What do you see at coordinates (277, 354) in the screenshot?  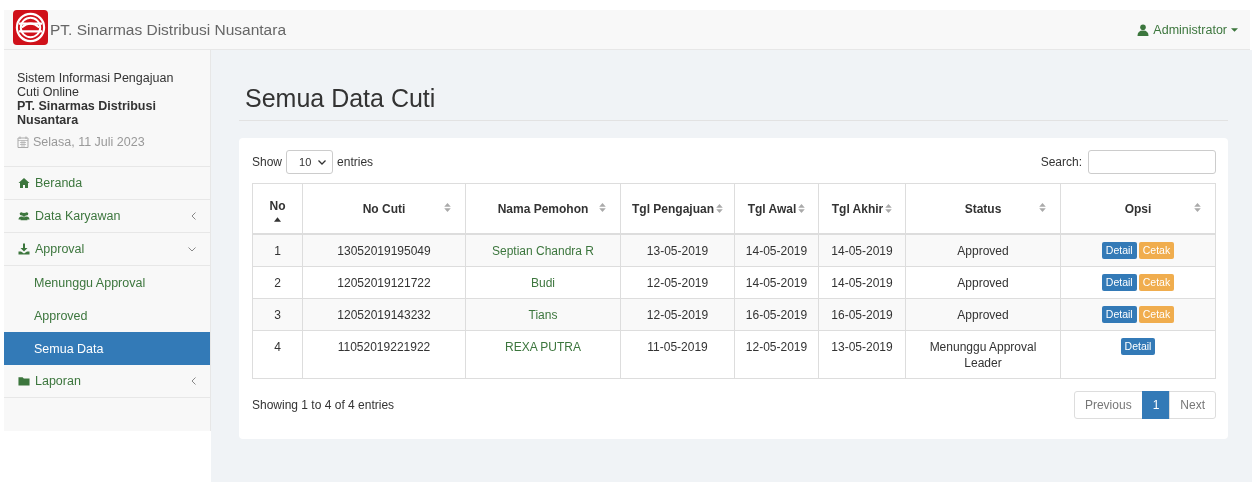 I see `table-cell: 4` at bounding box center [277, 354].